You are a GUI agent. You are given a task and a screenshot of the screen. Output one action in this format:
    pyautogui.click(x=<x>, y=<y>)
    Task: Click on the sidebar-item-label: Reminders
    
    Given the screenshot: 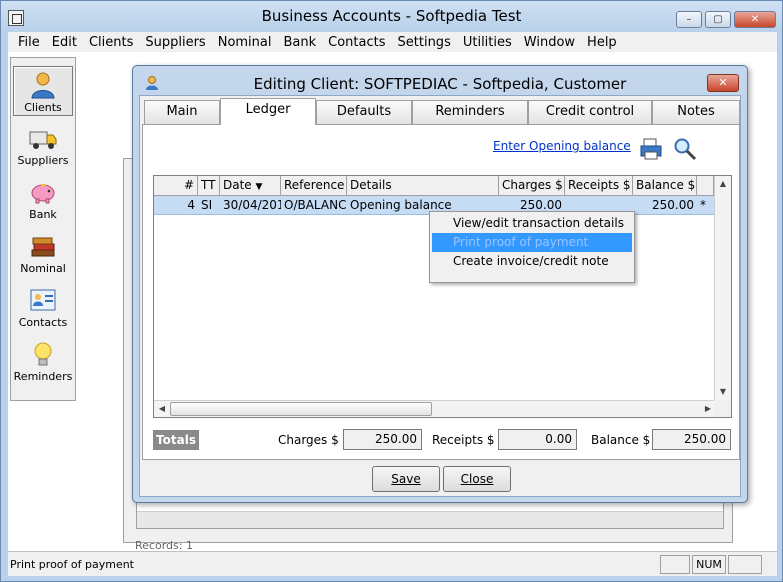 What is the action you would take?
    pyautogui.click(x=43, y=376)
    